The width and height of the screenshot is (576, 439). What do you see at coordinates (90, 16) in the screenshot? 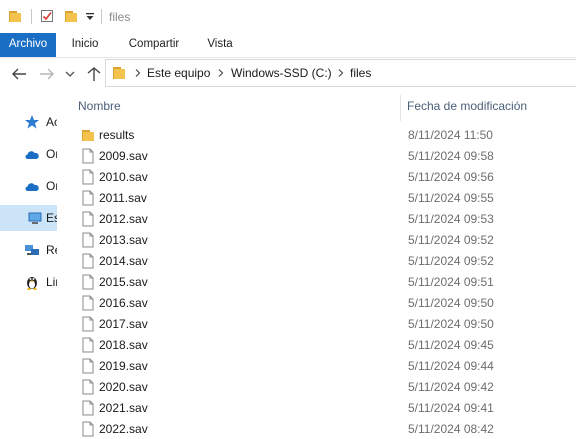
I see `customize-toolbar-icon` at bounding box center [90, 16].